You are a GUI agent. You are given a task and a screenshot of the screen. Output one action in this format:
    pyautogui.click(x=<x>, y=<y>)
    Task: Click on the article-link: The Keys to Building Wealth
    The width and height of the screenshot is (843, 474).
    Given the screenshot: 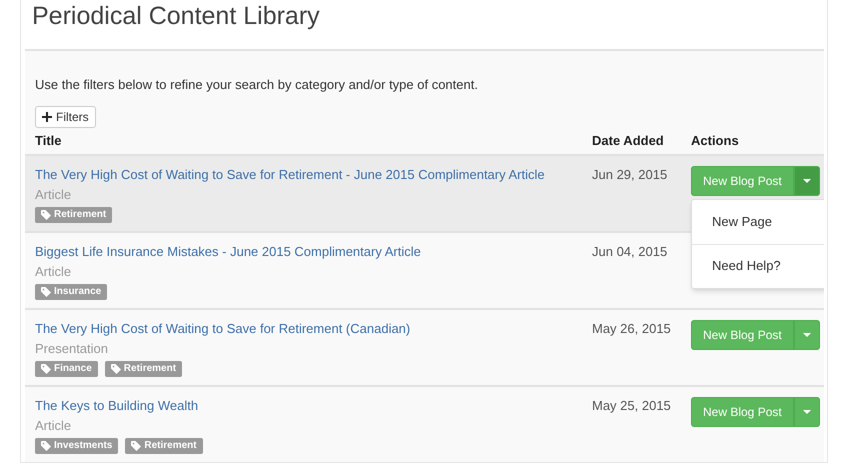 What is the action you would take?
    pyautogui.click(x=313, y=406)
    